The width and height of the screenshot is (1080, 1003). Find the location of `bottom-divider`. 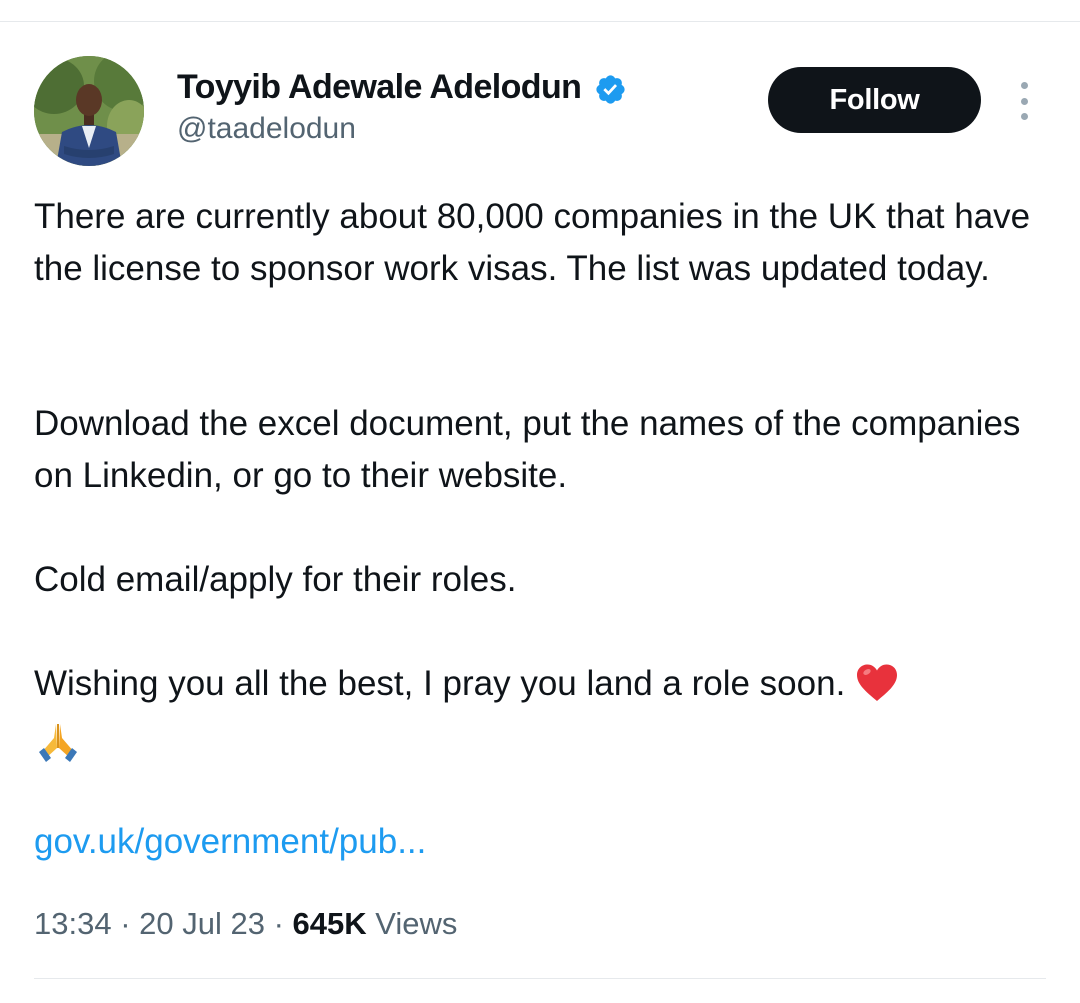

bottom-divider is located at coordinates (540, 978).